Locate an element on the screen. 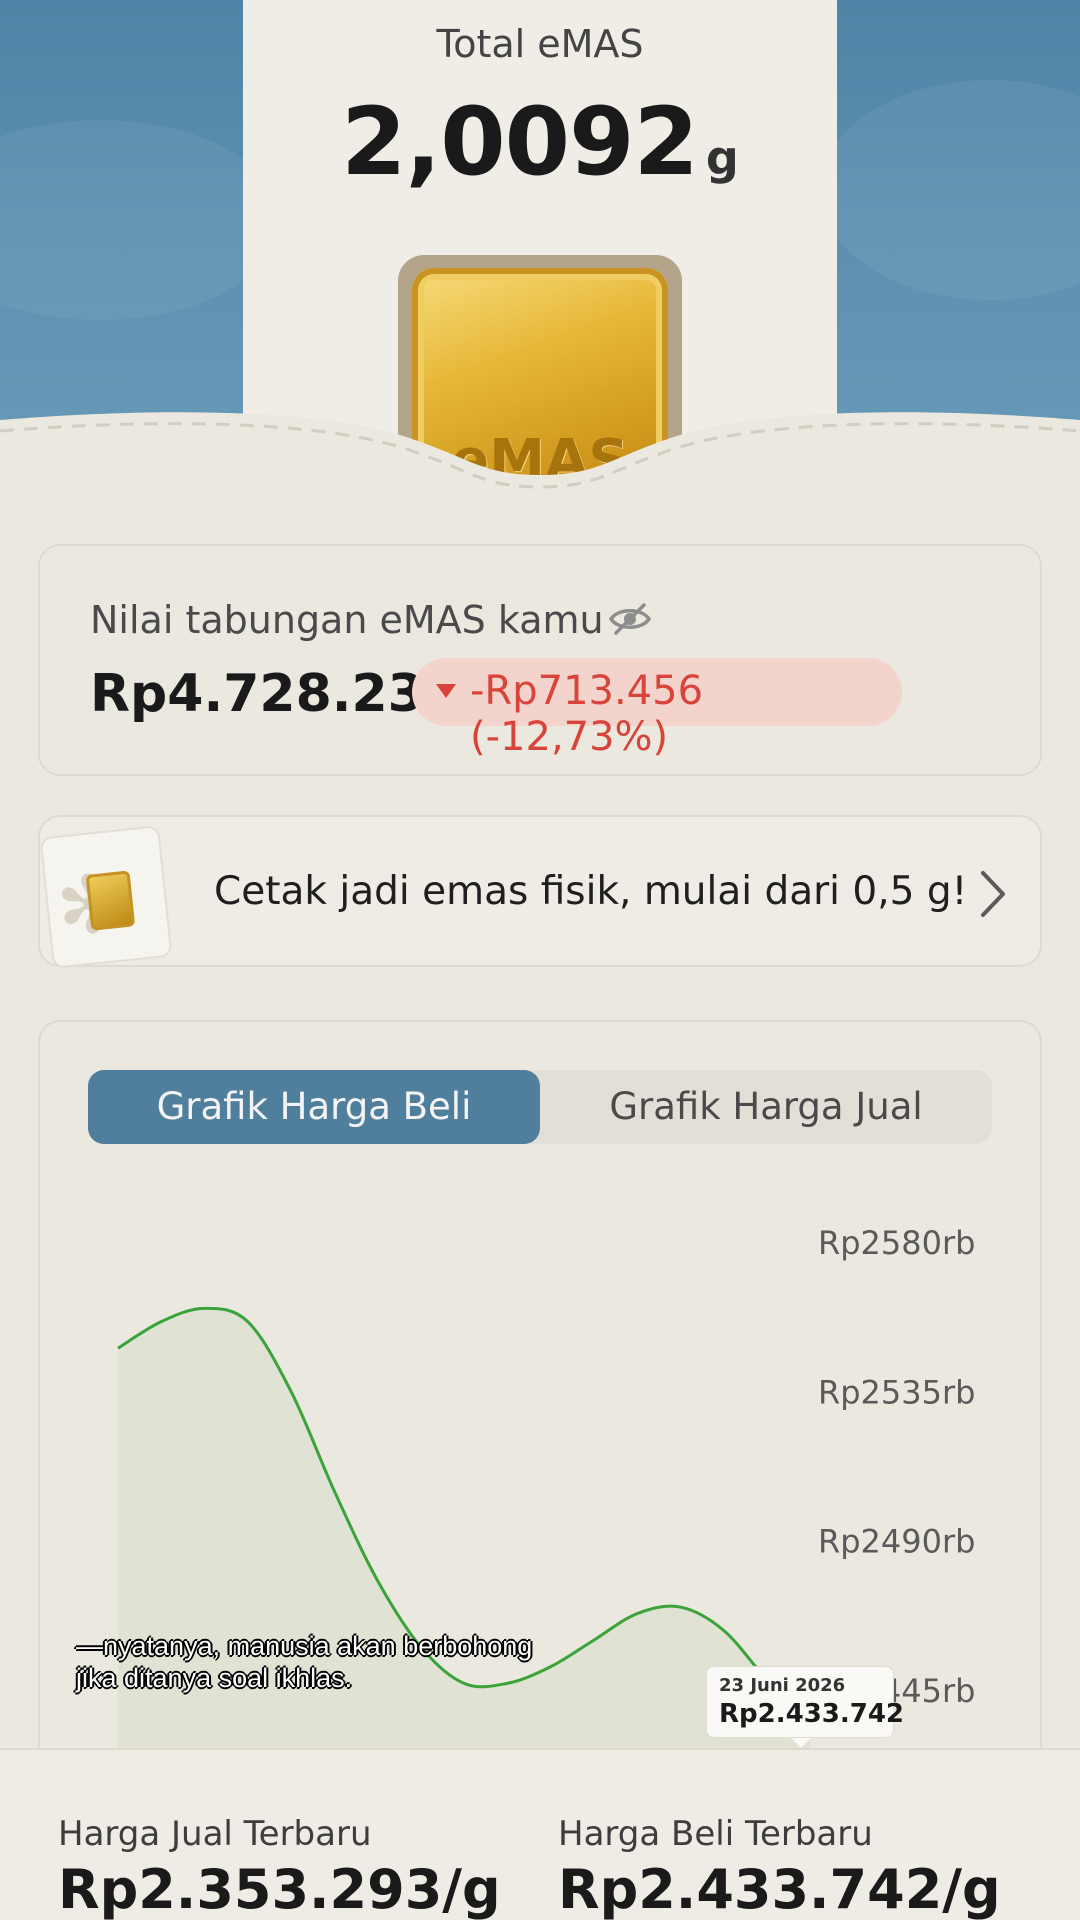 This screenshot has height=1920, width=1080. tab-buy-price-chart: Grafik Harga Beli is located at coordinates (314, 1107).